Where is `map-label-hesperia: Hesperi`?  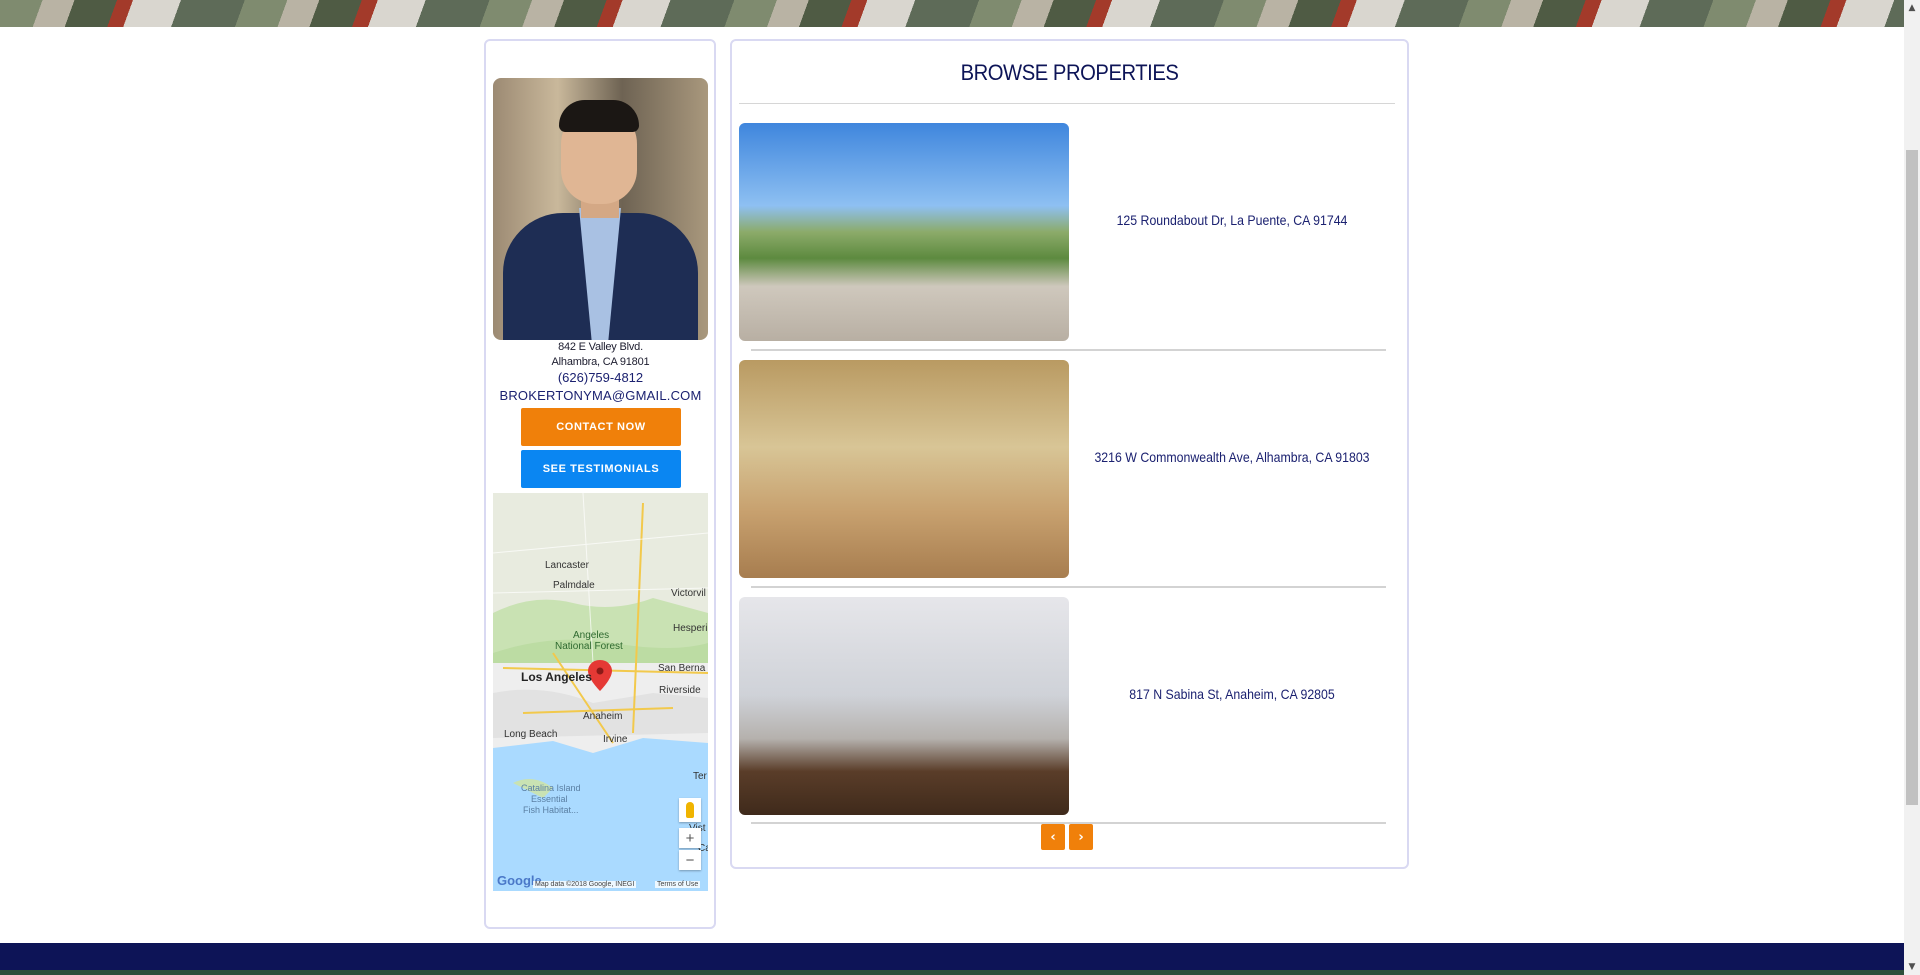 map-label-hesperia: Hesperi is located at coordinates (690, 628).